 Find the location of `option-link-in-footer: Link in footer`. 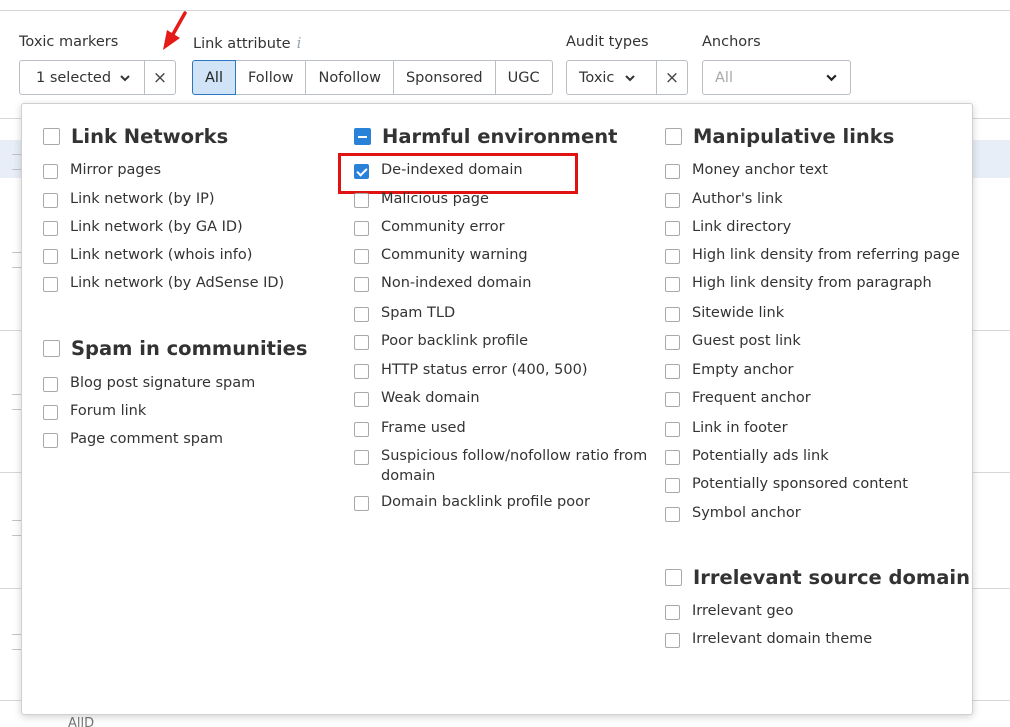

option-link-in-footer: Link in footer is located at coordinates (726, 428).